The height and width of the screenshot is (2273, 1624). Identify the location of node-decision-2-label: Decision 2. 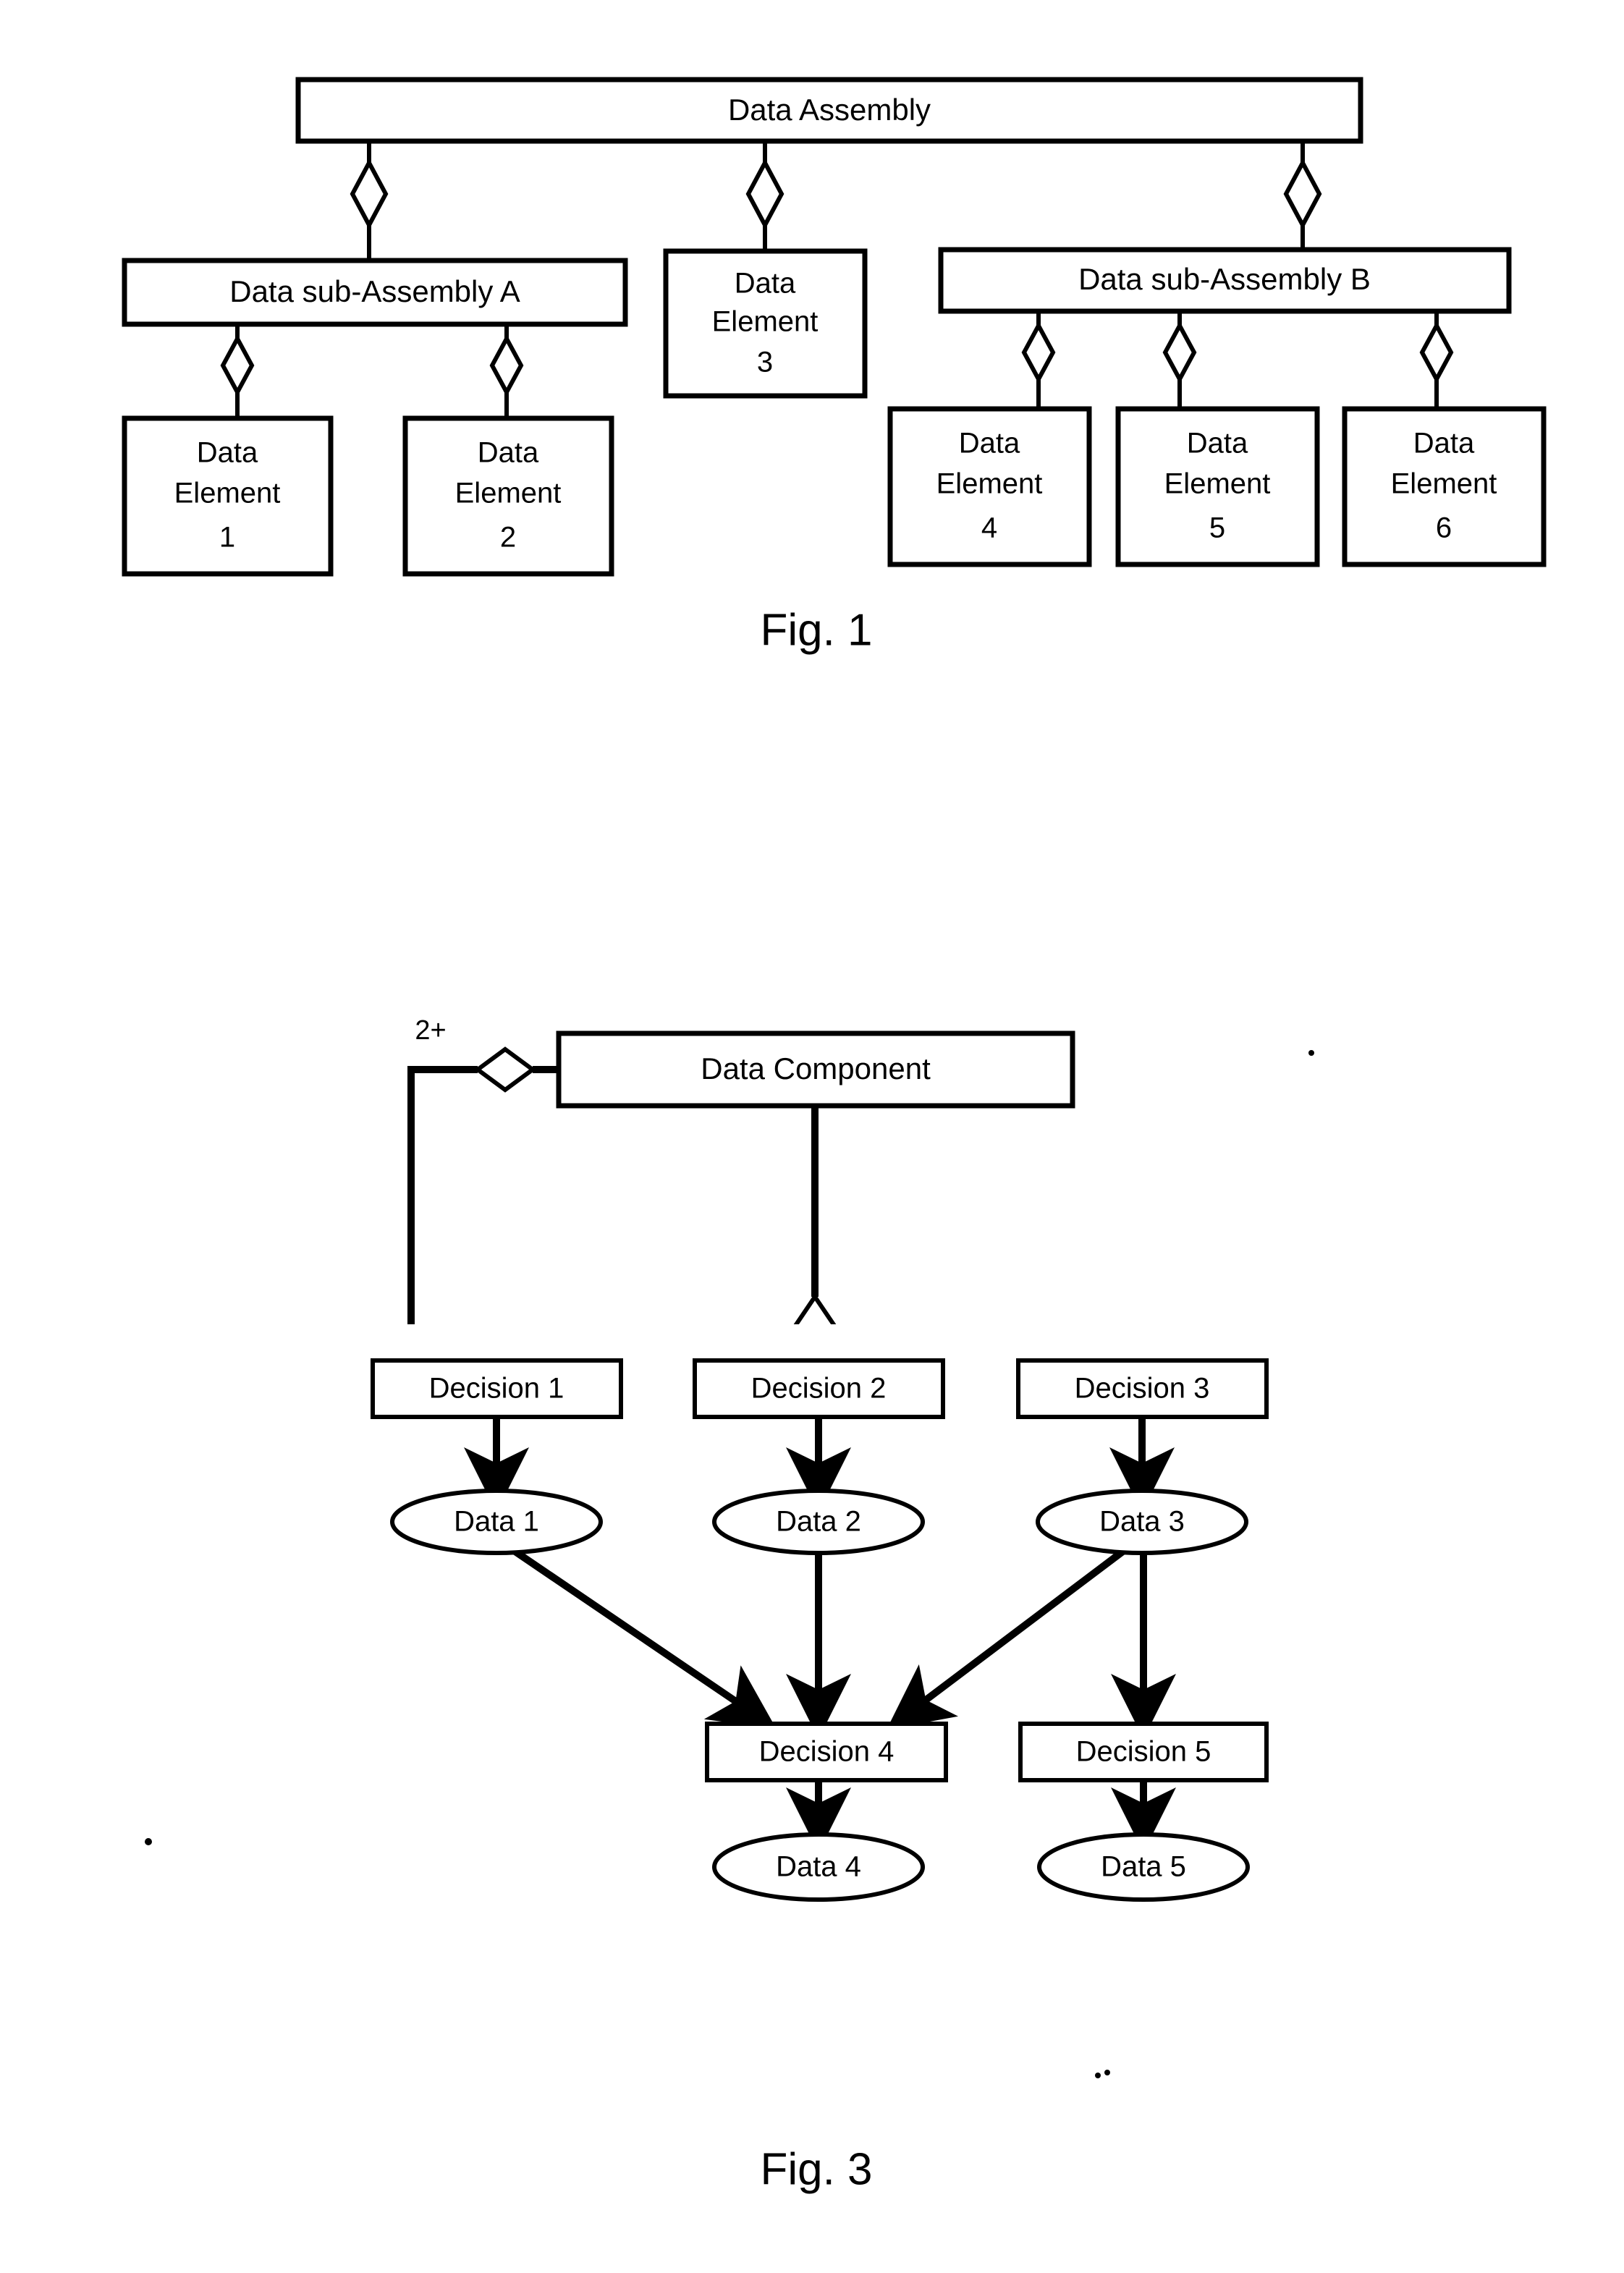
(819, 1389).